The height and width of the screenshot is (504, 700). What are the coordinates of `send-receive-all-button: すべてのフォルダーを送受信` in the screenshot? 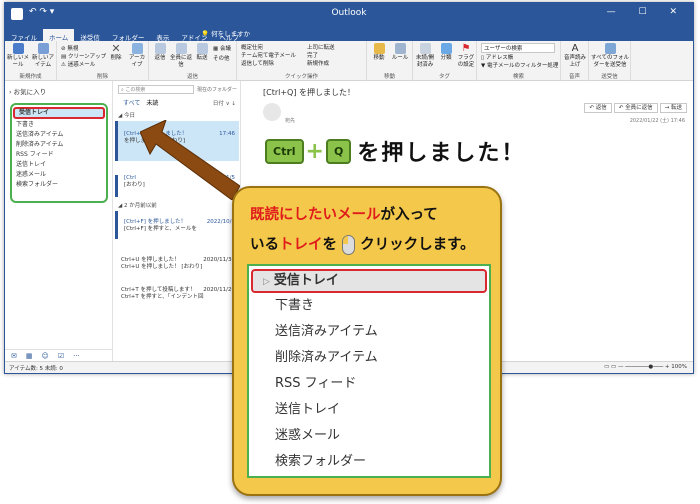 It's located at (610, 55).